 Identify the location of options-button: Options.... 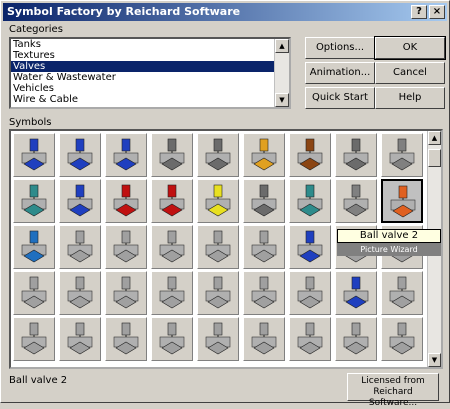
(340, 48).